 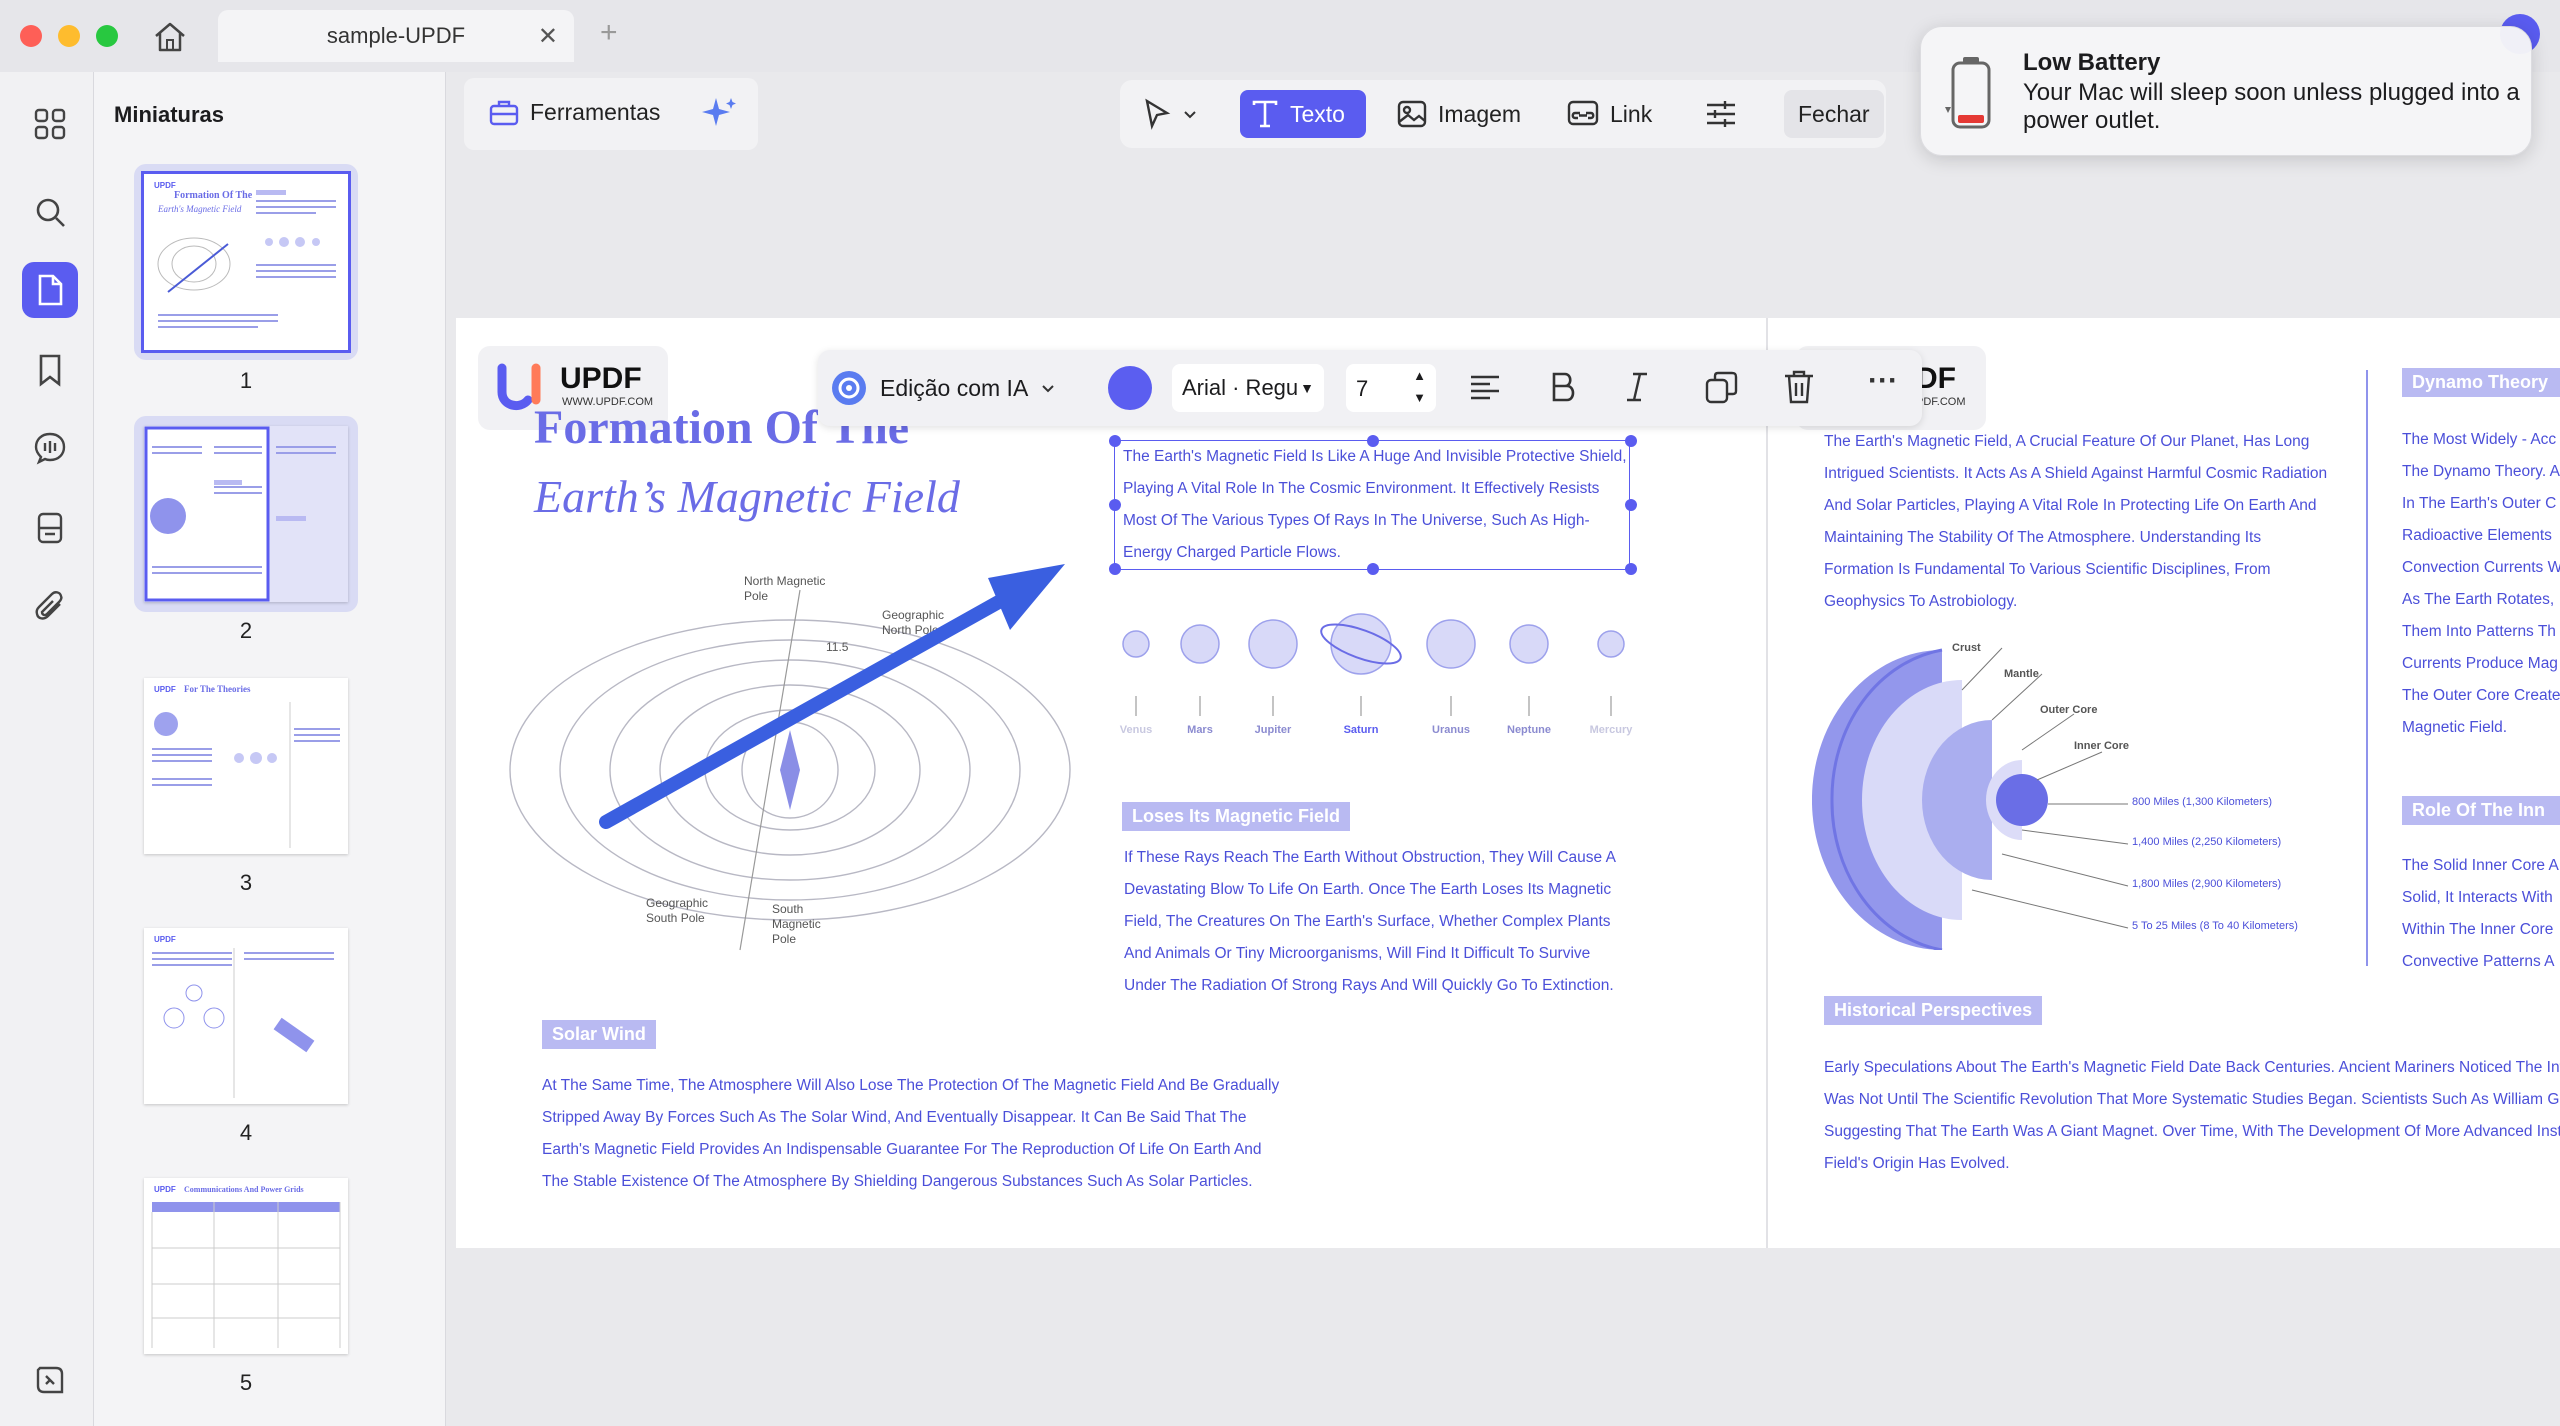 What do you see at coordinates (170, 36) in the screenshot?
I see `home-icon` at bounding box center [170, 36].